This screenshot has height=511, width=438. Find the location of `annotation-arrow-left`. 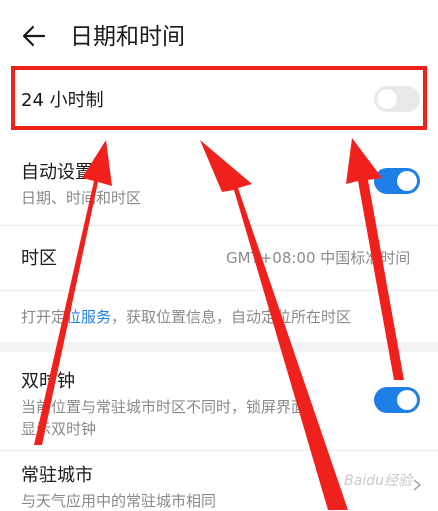

annotation-arrow-left is located at coordinates (73, 292).